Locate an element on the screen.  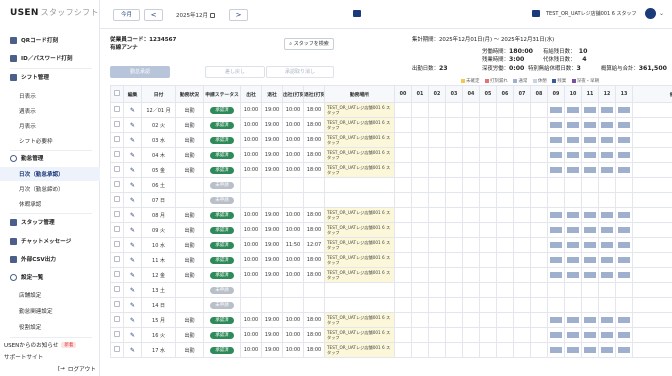
logout-button: [→ ログアウト is located at coordinates (50, 369).